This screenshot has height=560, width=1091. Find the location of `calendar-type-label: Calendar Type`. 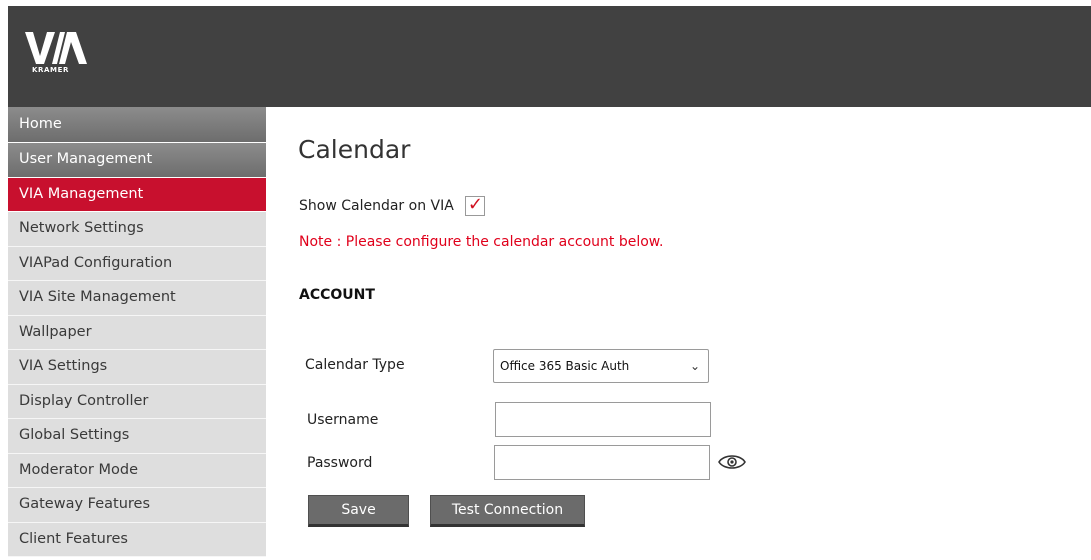

calendar-type-label: Calendar Type is located at coordinates (355, 365).